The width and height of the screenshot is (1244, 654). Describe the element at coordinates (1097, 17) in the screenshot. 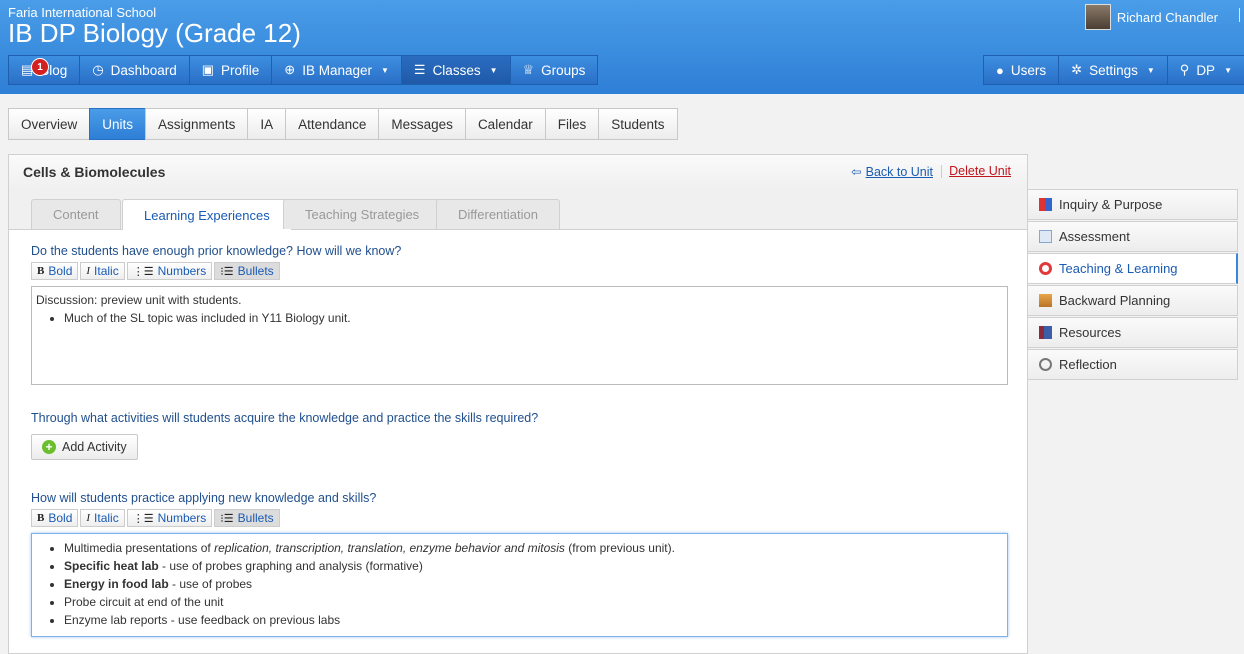

I see `avatar` at that location.